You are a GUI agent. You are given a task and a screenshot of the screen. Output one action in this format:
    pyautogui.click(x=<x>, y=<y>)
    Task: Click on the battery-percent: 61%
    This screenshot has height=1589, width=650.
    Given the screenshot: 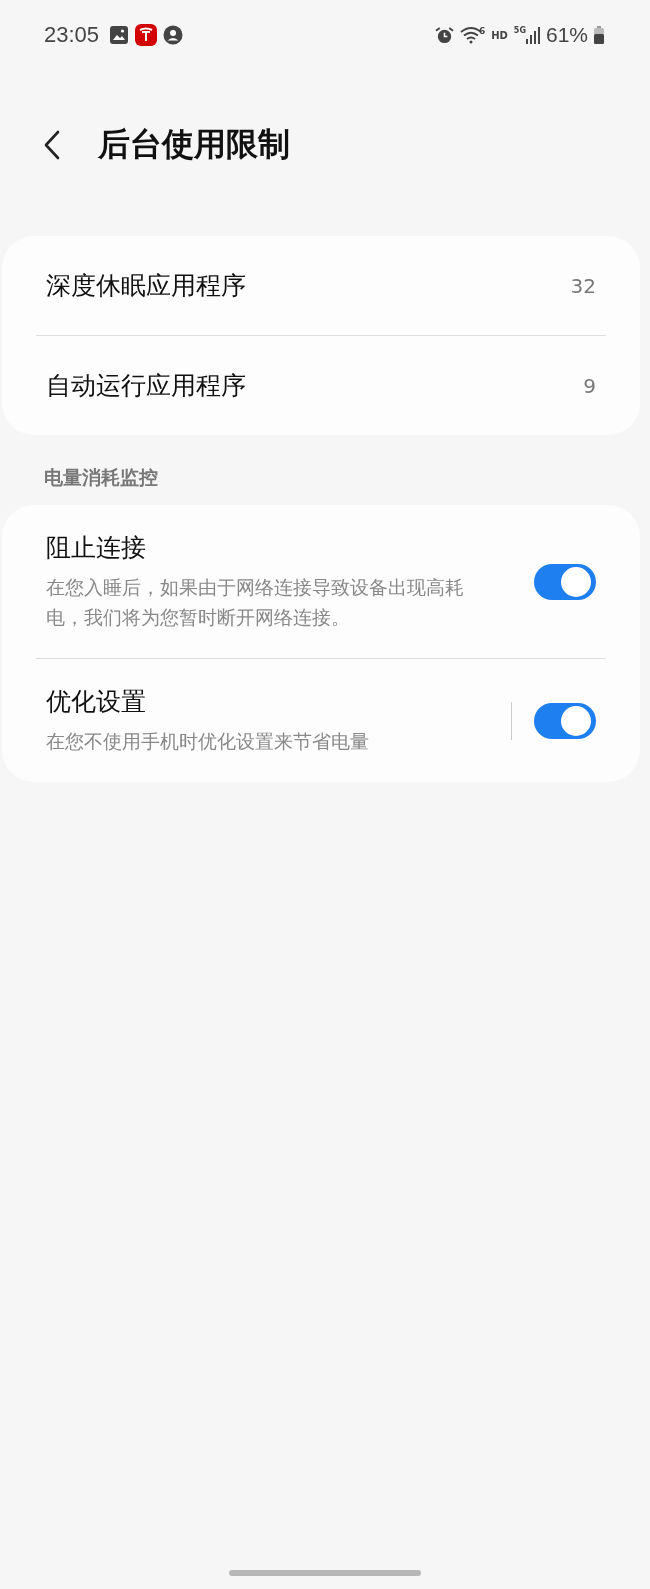 What is the action you would take?
    pyautogui.click(x=566, y=35)
    